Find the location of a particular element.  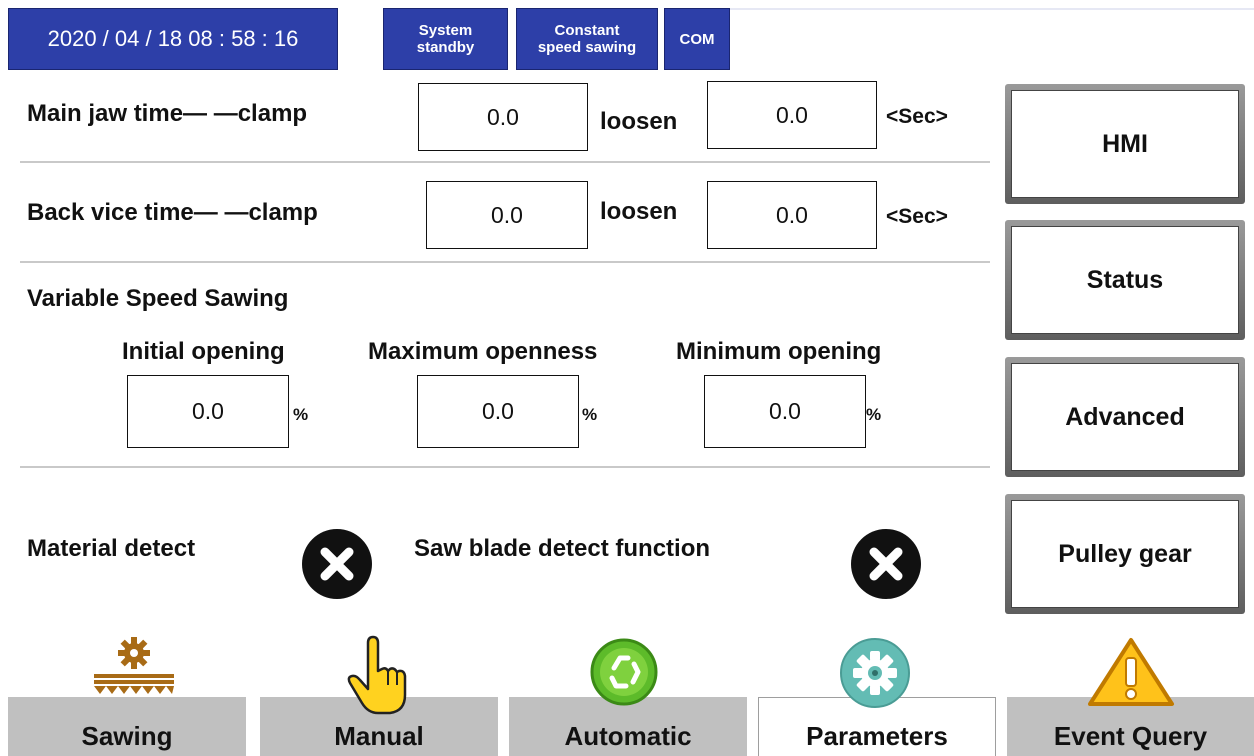

warning-icon is located at coordinates (1131, 672).